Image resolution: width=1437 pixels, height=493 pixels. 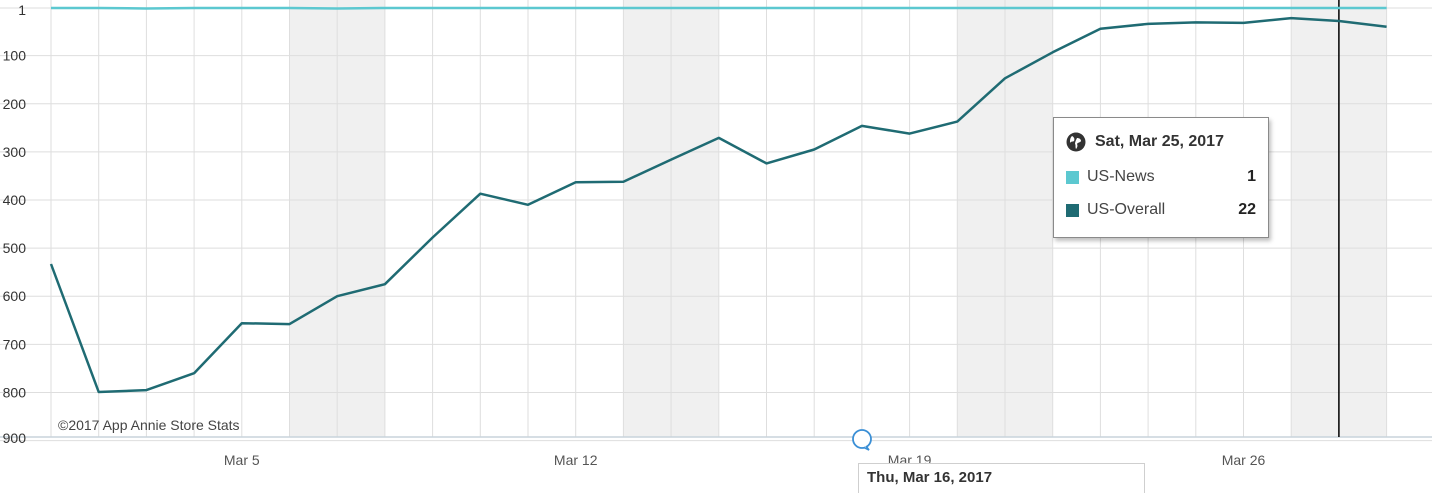 I want to click on tooltip-series-name: US-News, so click(x=1121, y=176).